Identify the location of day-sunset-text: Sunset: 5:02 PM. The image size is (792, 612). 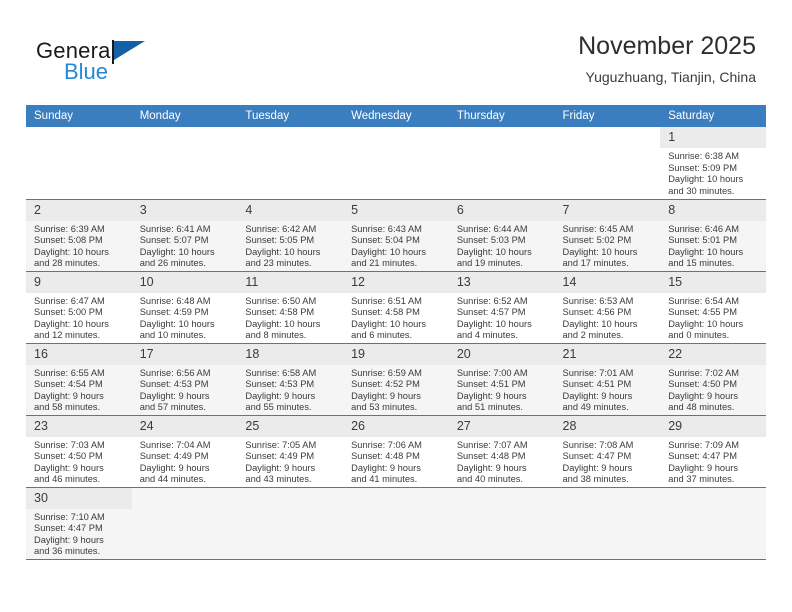
(597, 240).